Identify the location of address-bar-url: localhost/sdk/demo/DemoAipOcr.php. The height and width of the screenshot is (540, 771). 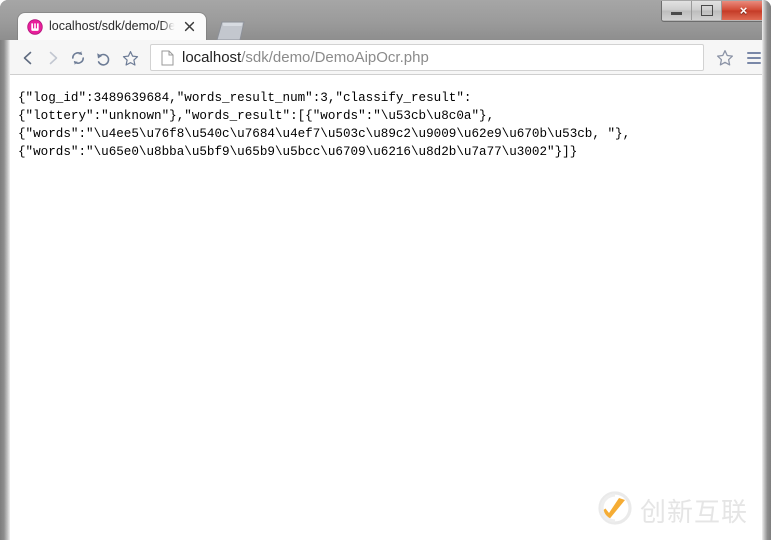
(305, 58).